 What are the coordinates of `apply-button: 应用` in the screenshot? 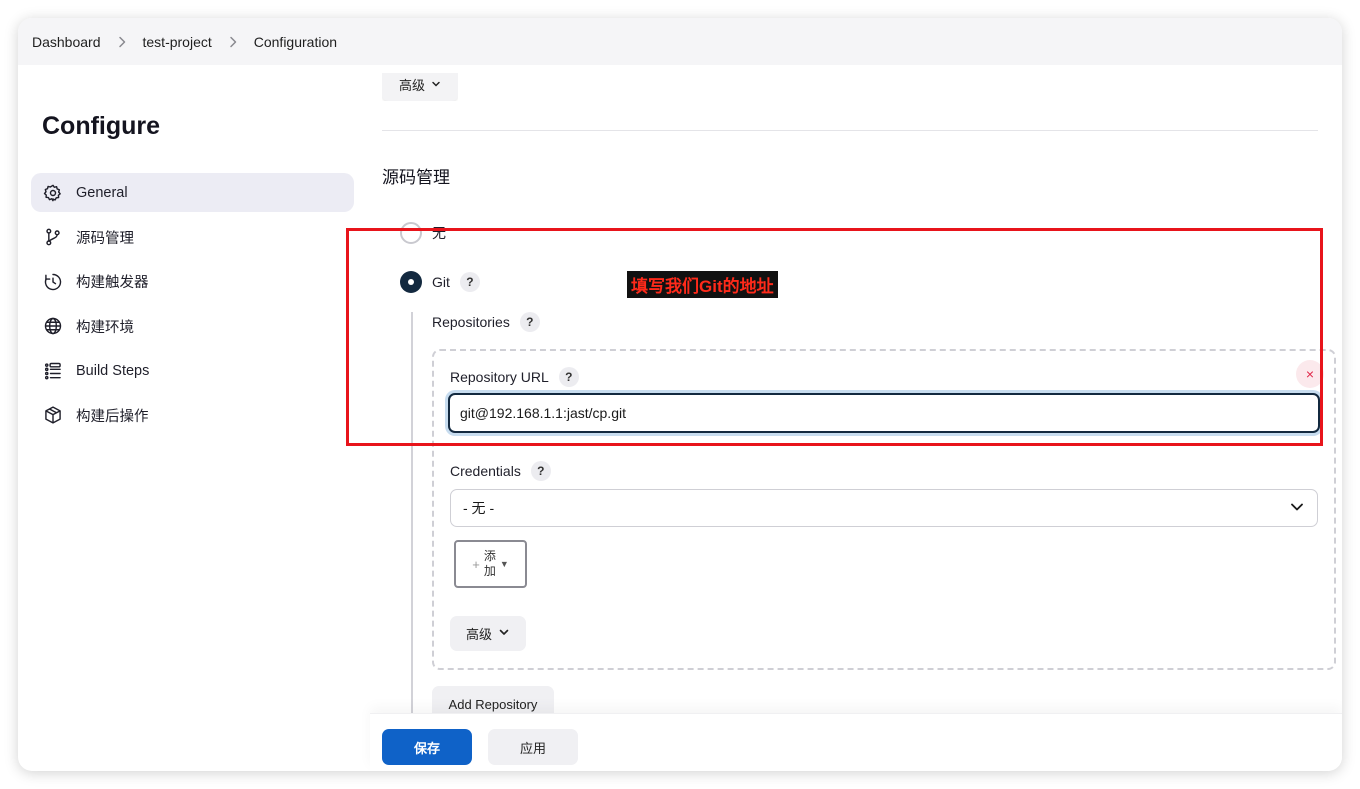 It's located at (533, 747).